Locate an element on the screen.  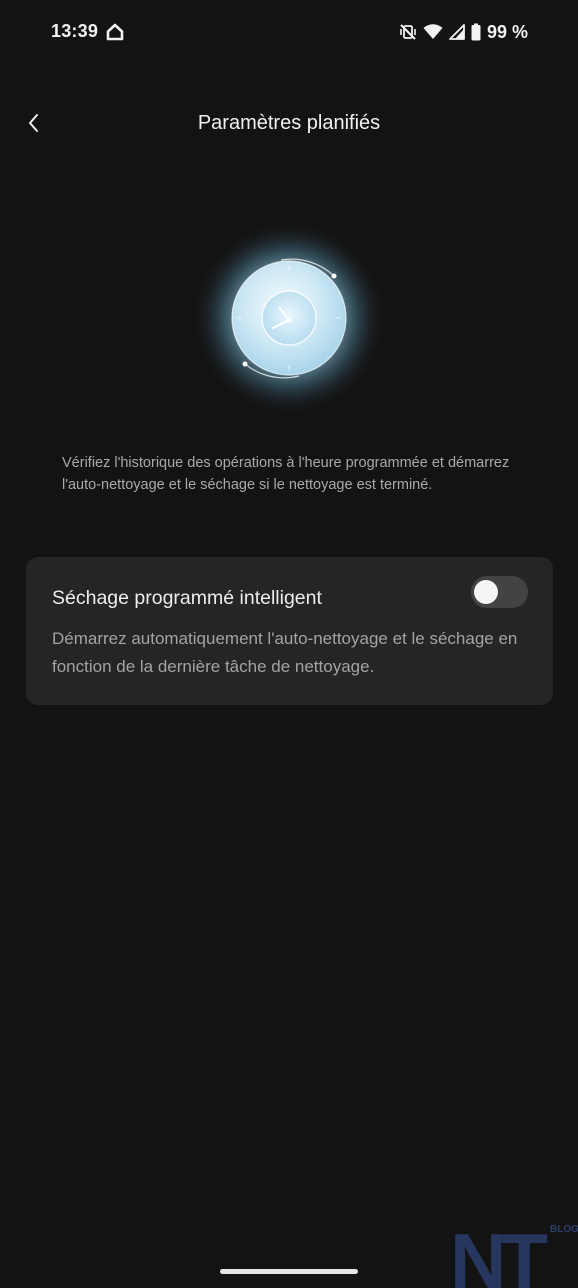
watermark-blog-text: BLOG is located at coordinates (564, 1229).